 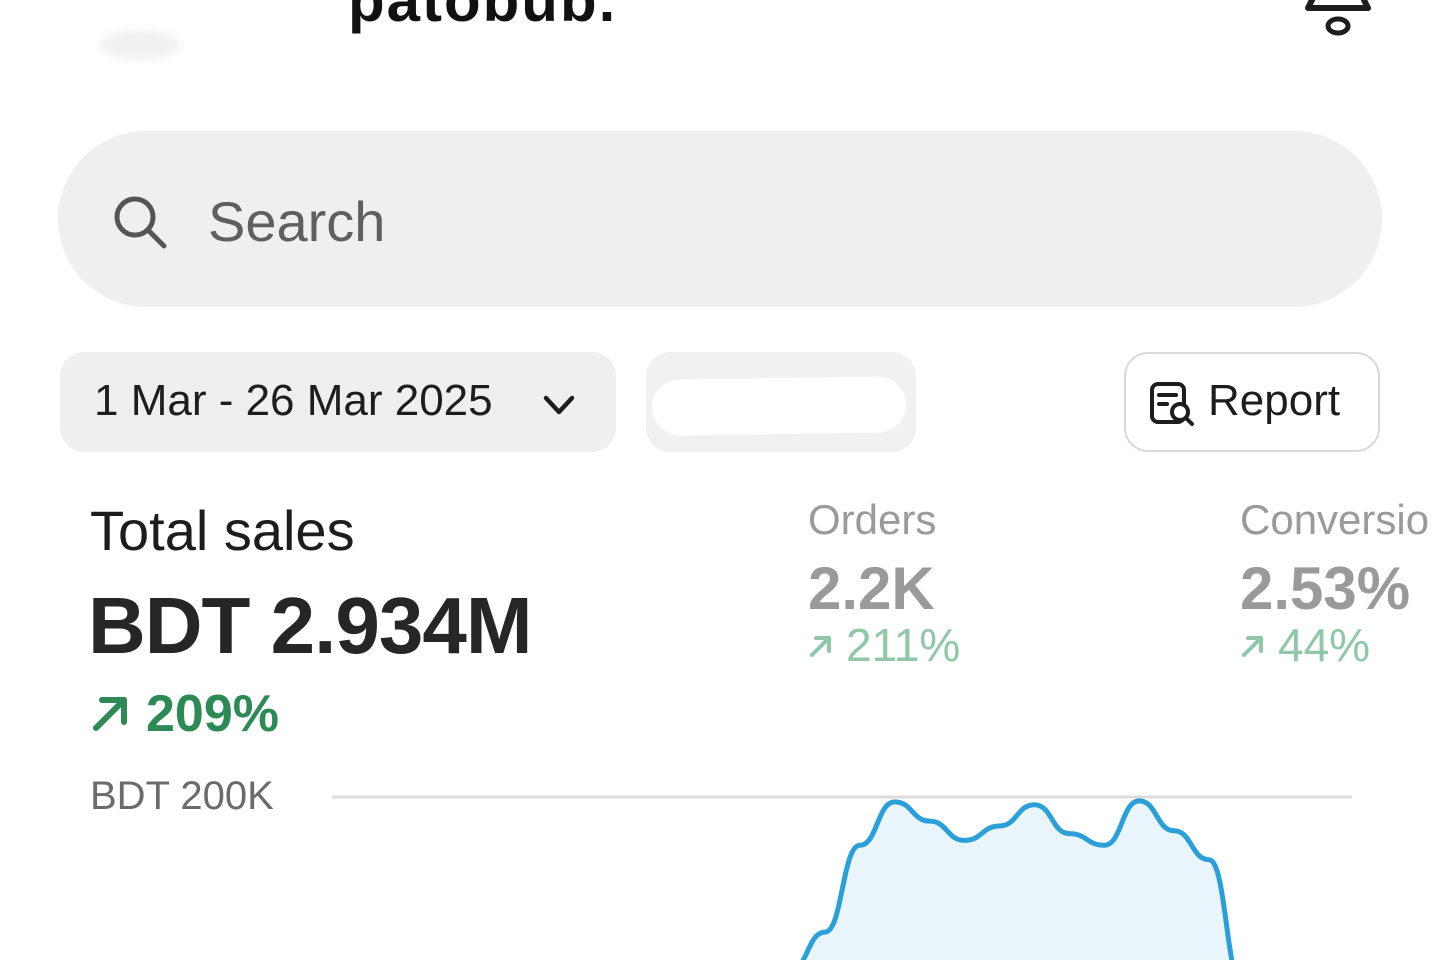 What do you see at coordinates (1325, 588) in the screenshot?
I see `conversion-value: 2.53%` at bounding box center [1325, 588].